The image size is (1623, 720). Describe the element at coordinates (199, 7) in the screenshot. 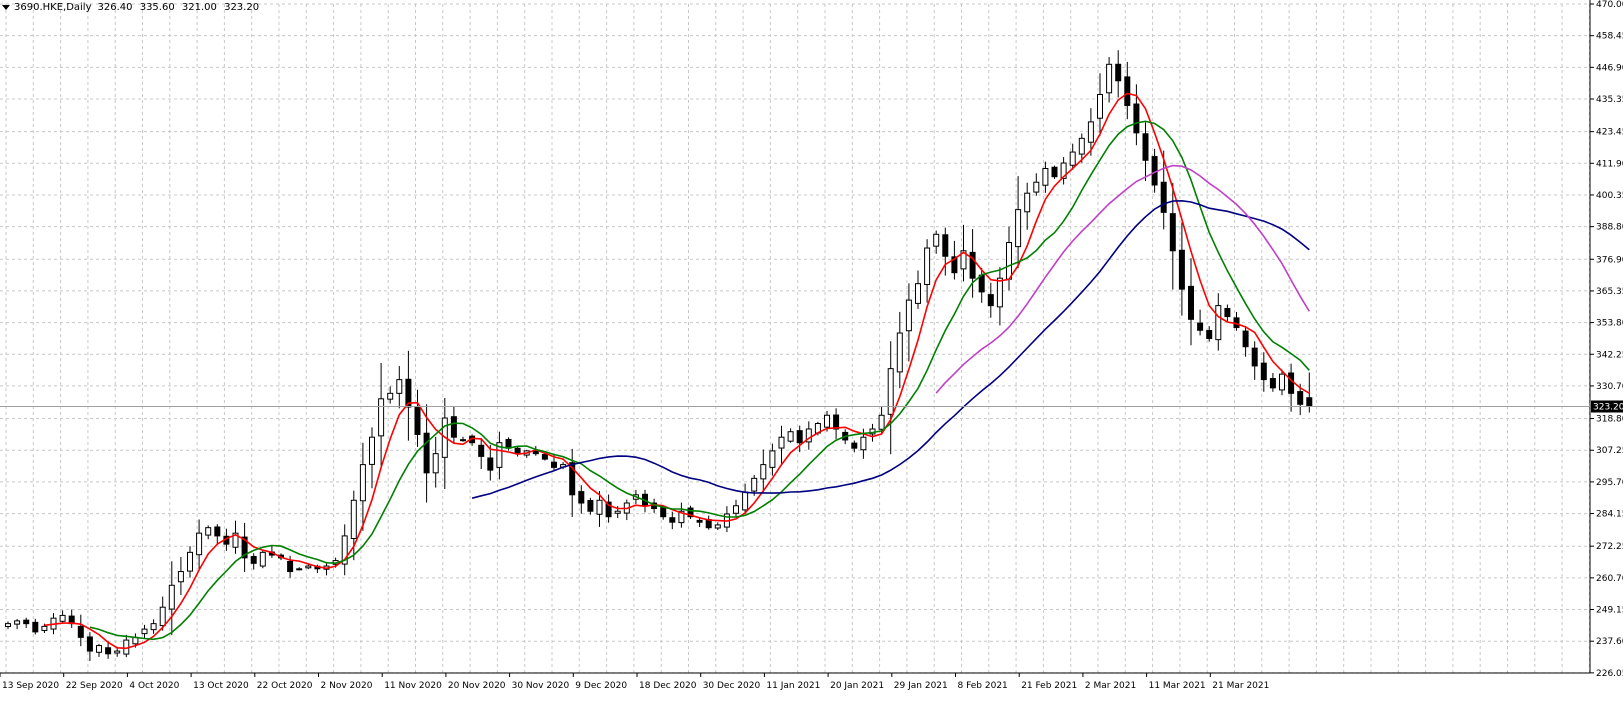

I see `low-value: 321.00` at that location.